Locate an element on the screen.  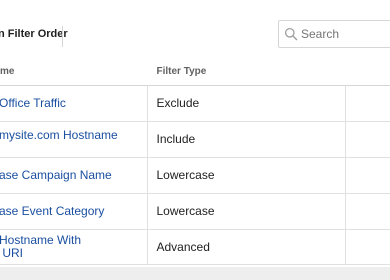
table-row: Office Traffic Exclude is located at coordinates (195, 103).